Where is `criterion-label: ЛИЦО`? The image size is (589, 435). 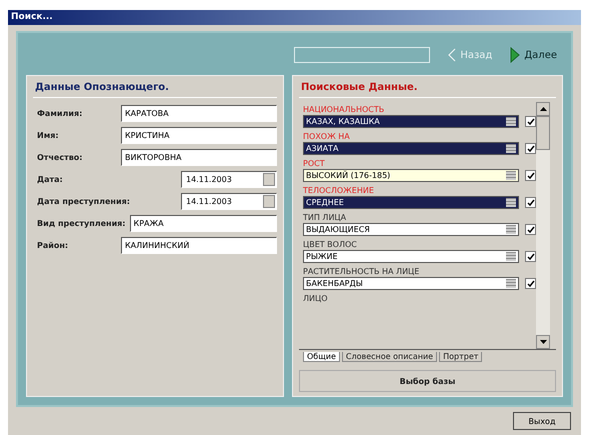
criterion-label: ЛИЦО is located at coordinates (316, 298).